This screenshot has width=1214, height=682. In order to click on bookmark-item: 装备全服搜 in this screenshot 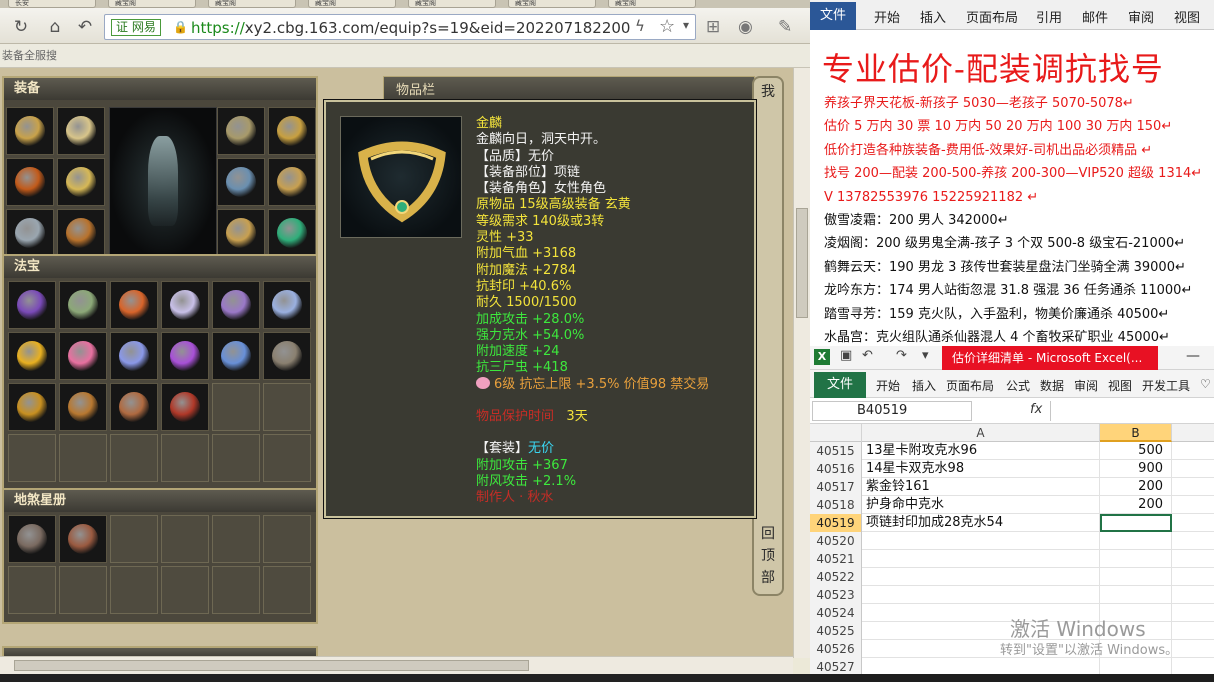, I will do `click(29, 55)`.